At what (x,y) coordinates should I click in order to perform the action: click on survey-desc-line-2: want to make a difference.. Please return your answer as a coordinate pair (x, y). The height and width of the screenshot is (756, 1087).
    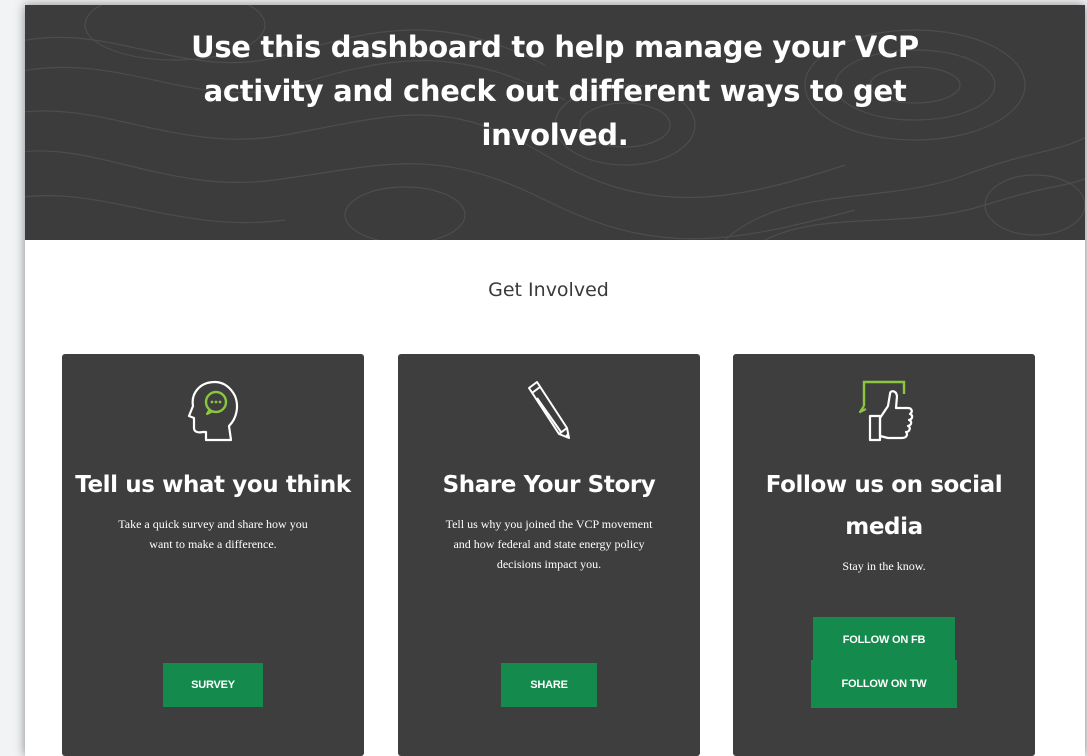
    Looking at the image, I should click on (213, 544).